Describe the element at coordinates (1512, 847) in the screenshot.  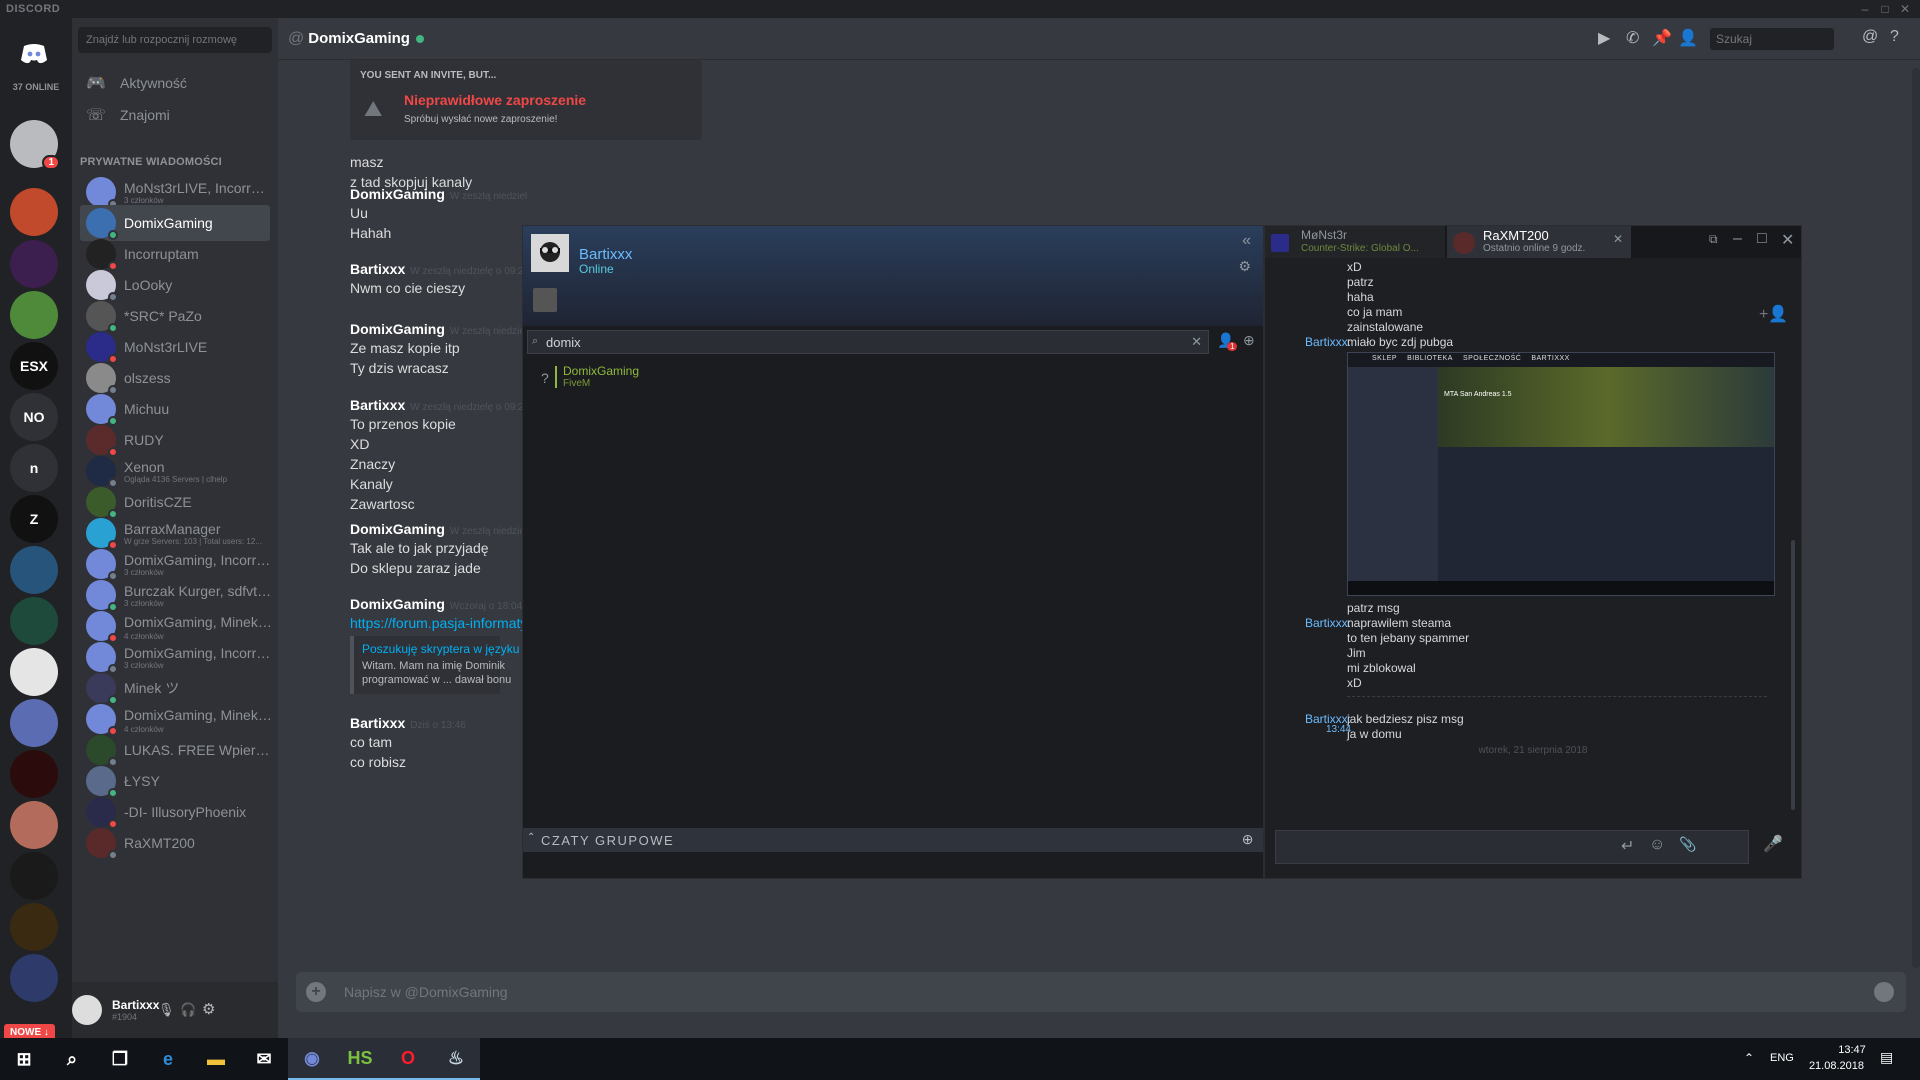
I see `chat-message-input` at that location.